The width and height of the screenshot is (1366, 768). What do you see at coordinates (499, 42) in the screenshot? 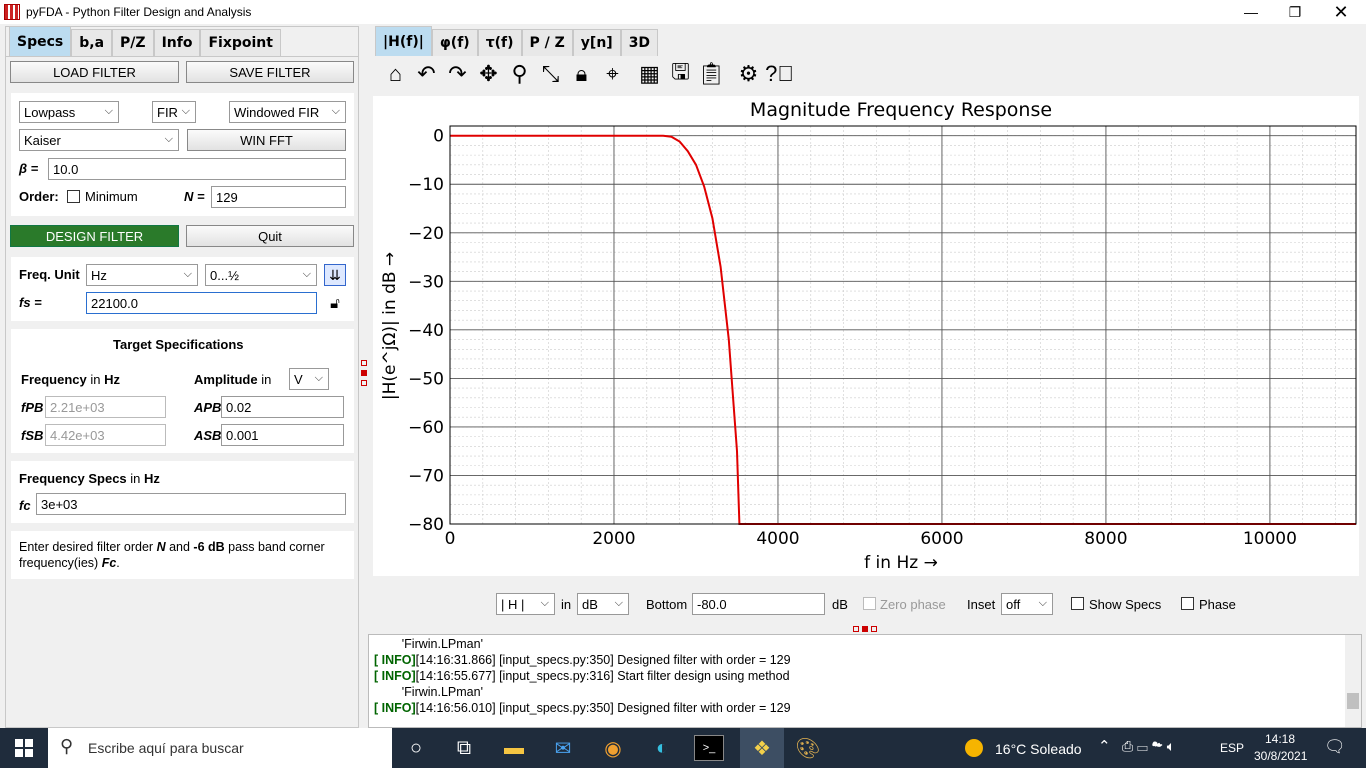
I see `tab-group-delay: τ(f)` at bounding box center [499, 42].